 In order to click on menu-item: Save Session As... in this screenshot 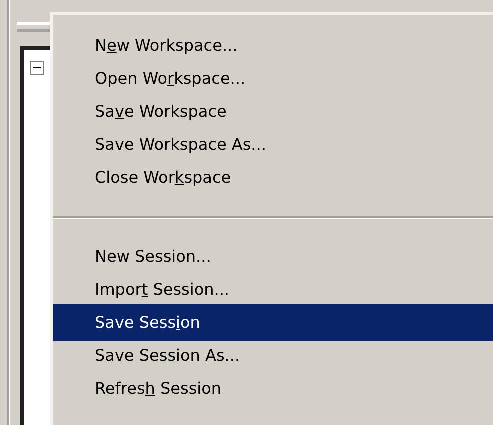, I will do `click(273, 355)`.